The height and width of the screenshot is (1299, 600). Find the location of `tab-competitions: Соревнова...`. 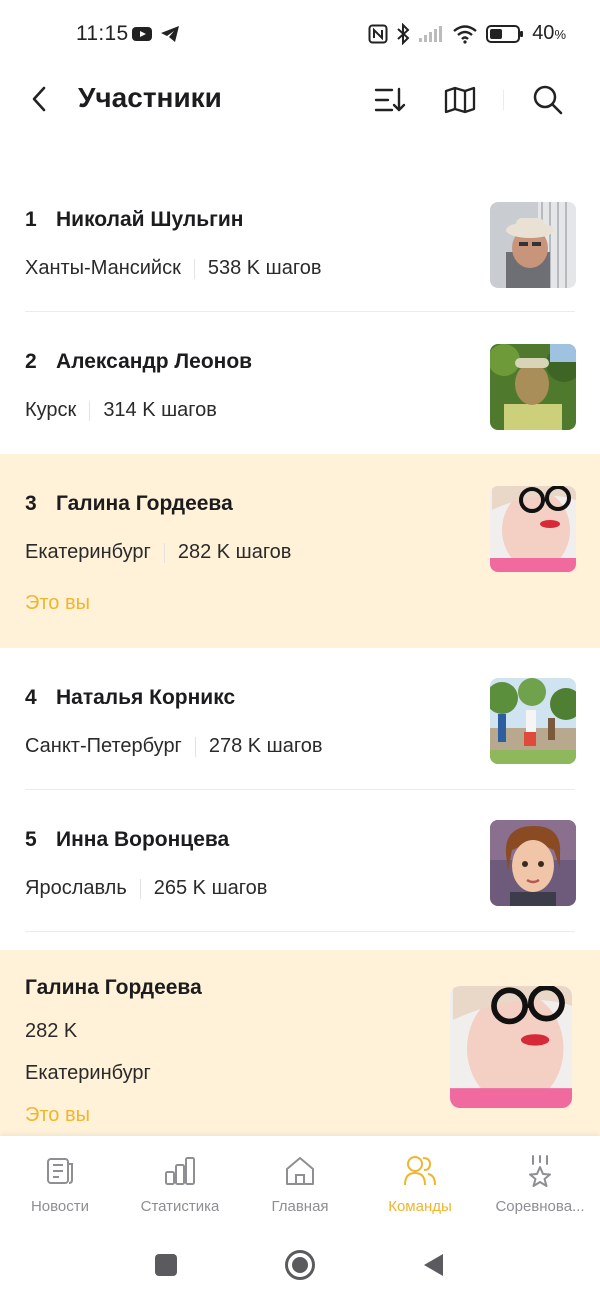

tab-competitions: Соревнова... is located at coordinates (540, 1182).